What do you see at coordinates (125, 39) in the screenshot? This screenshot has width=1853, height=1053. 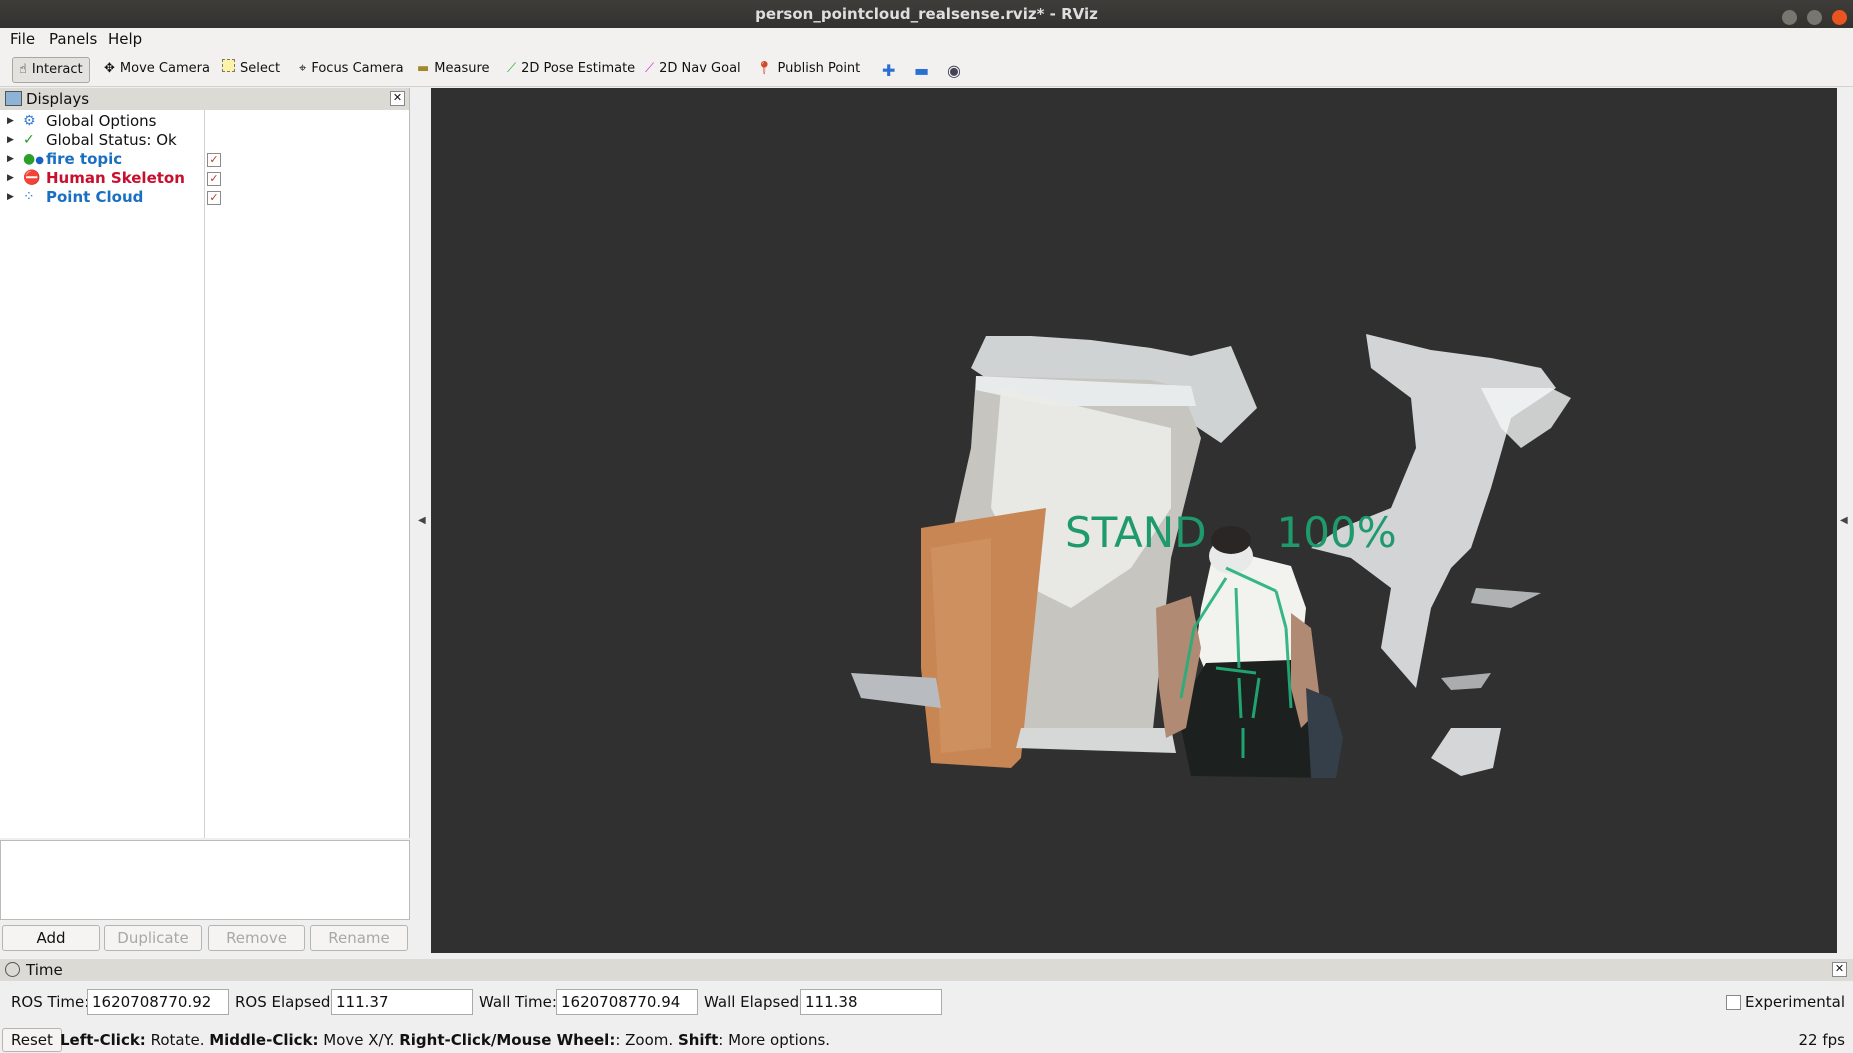 I see `menu-help: Help` at bounding box center [125, 39].